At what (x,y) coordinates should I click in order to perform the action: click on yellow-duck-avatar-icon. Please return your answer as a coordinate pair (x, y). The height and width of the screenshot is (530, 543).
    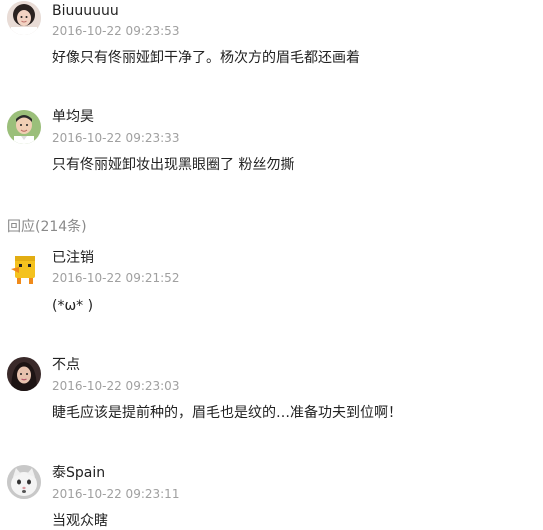
    Looking at the image, I should click on (24, 270).